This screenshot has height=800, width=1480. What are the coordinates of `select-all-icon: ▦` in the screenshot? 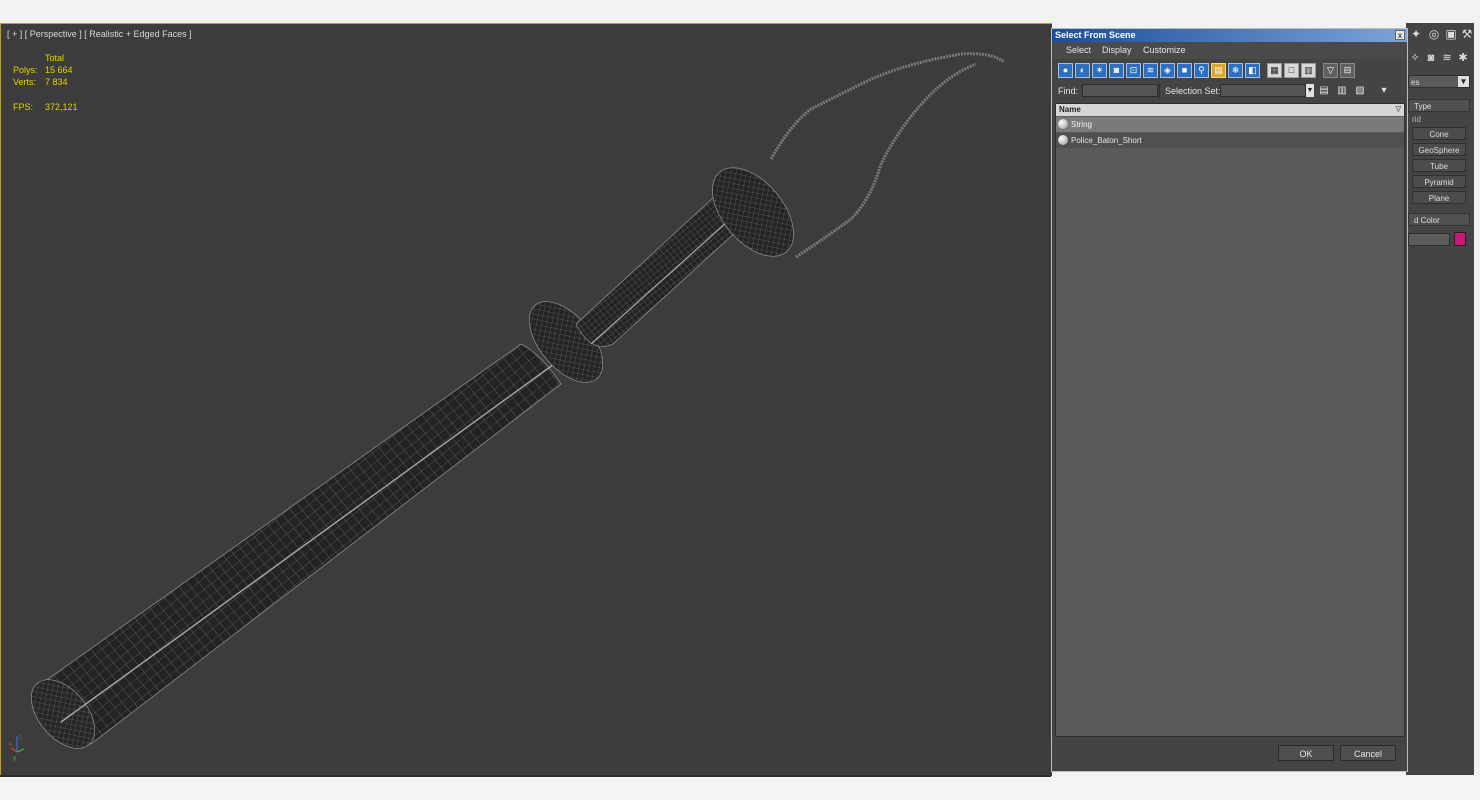 It's located at (1274, 70).